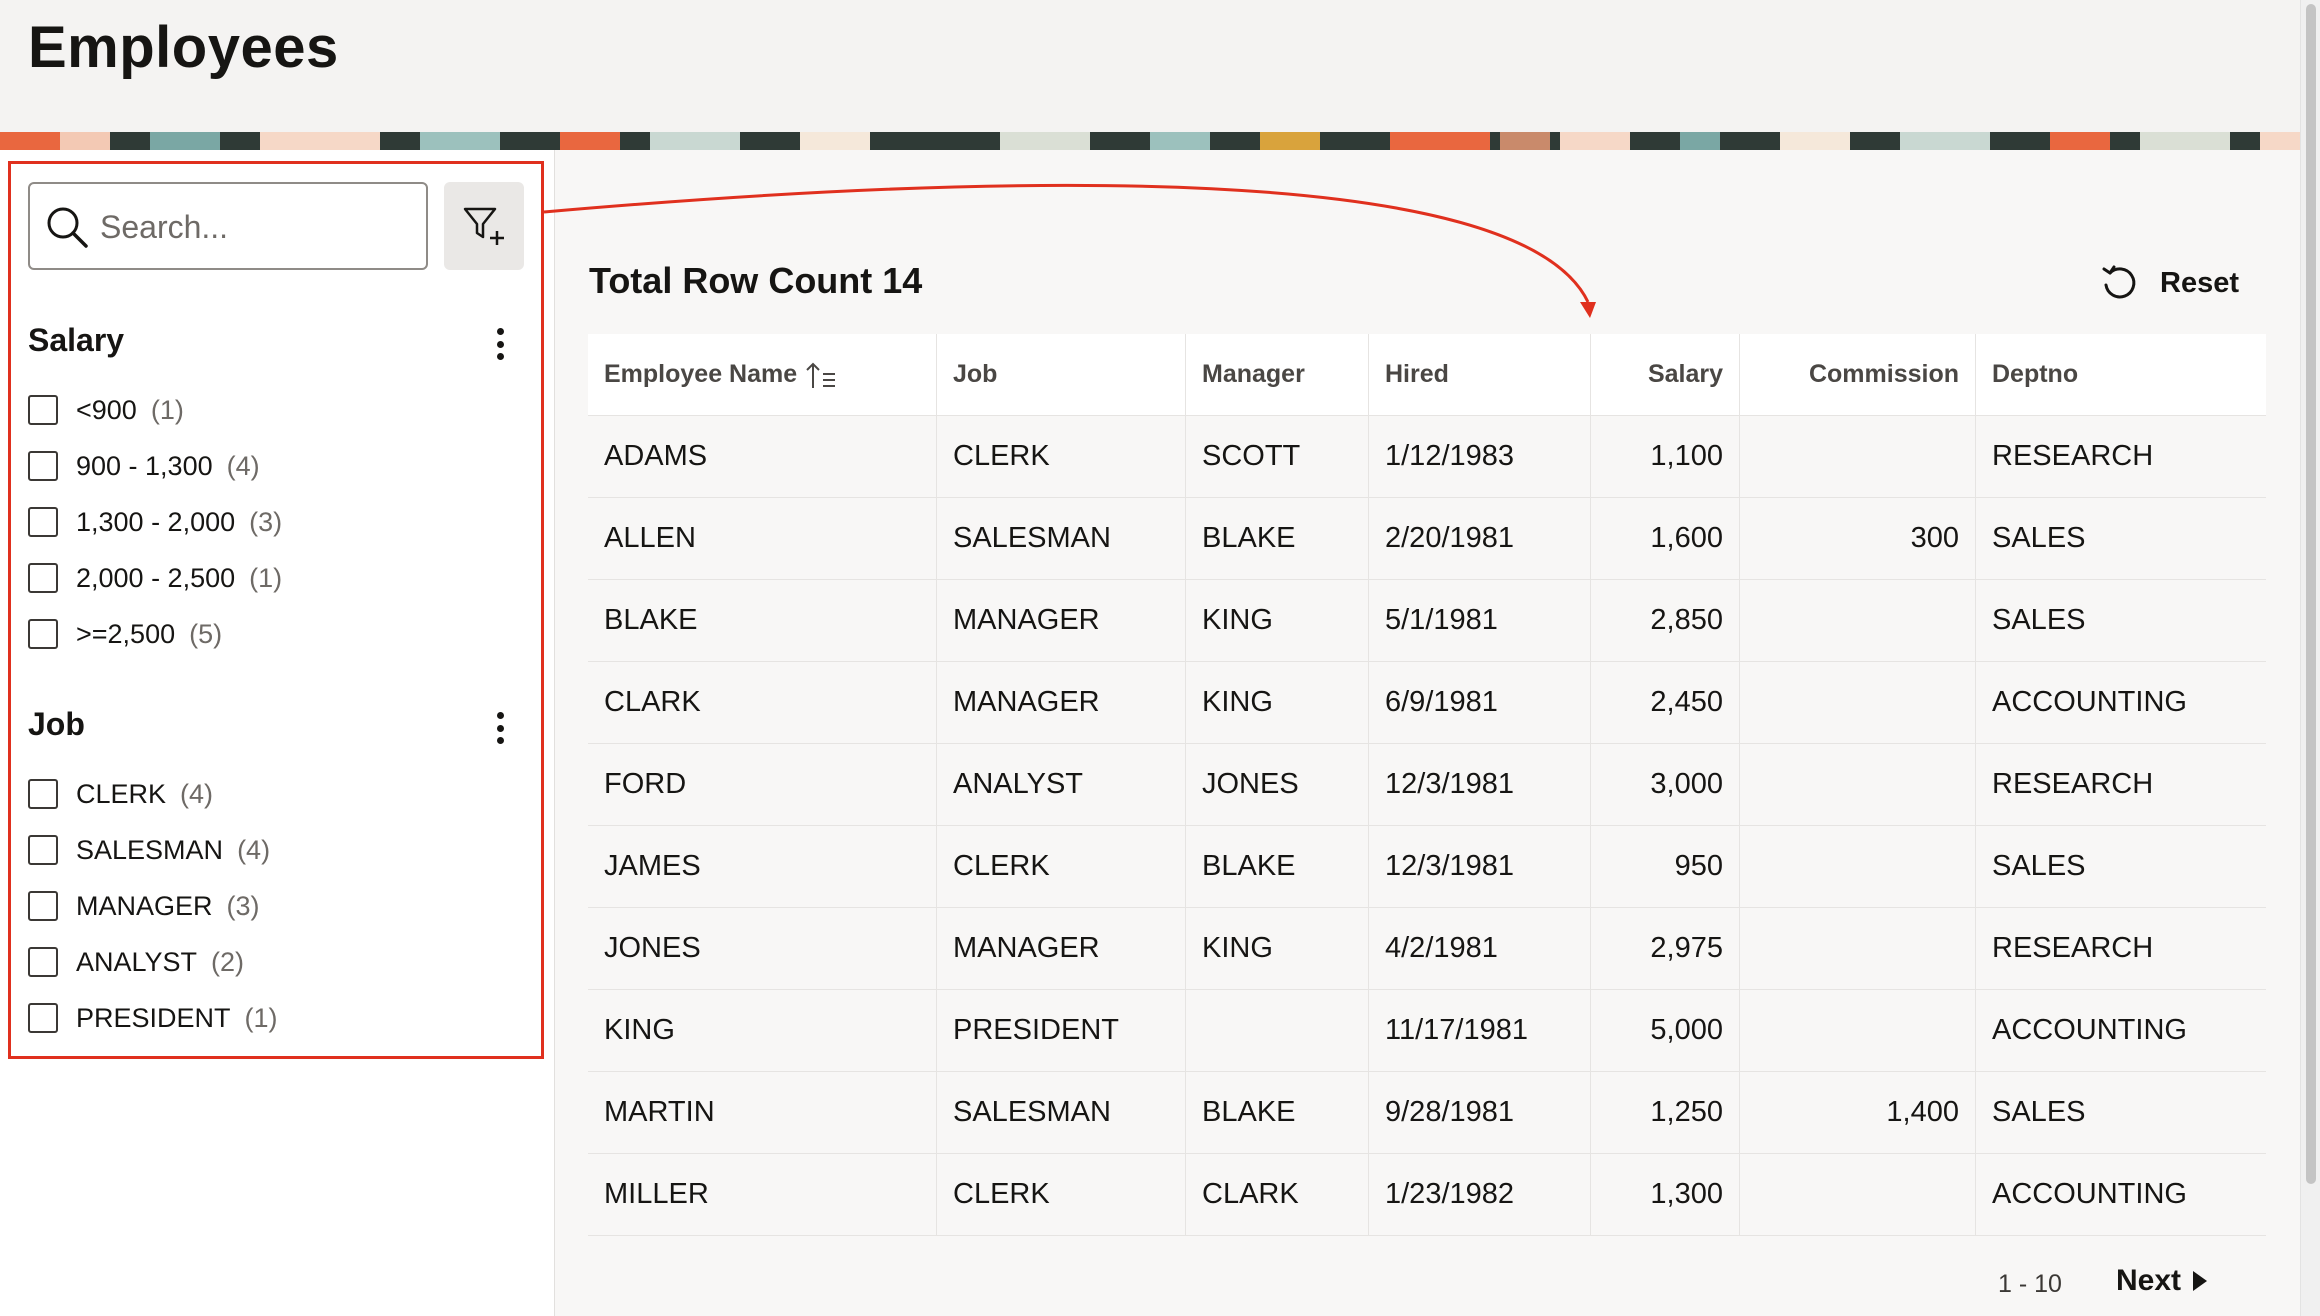 The height and width of the screenshot is (1316, 2320). What do you see at coordinates (149, 850) in the screenshot?
I see `facet-option-job-salesman: SALESMAN (4)` at bounding box center [149, 850].